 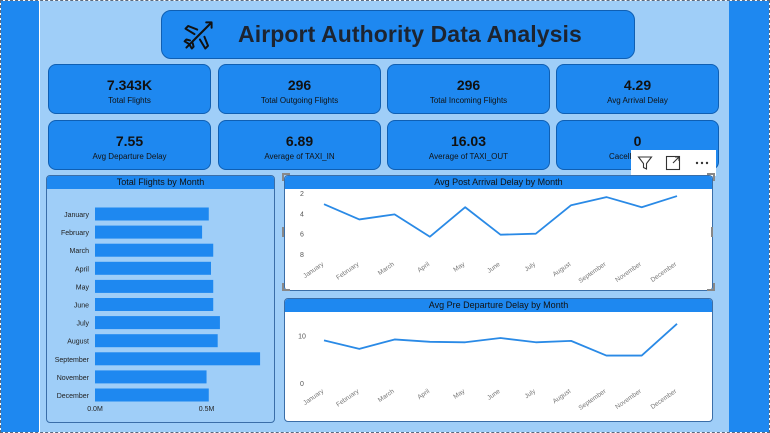 I want to click on y-tick-label: 2, so click(x=302, y=194).